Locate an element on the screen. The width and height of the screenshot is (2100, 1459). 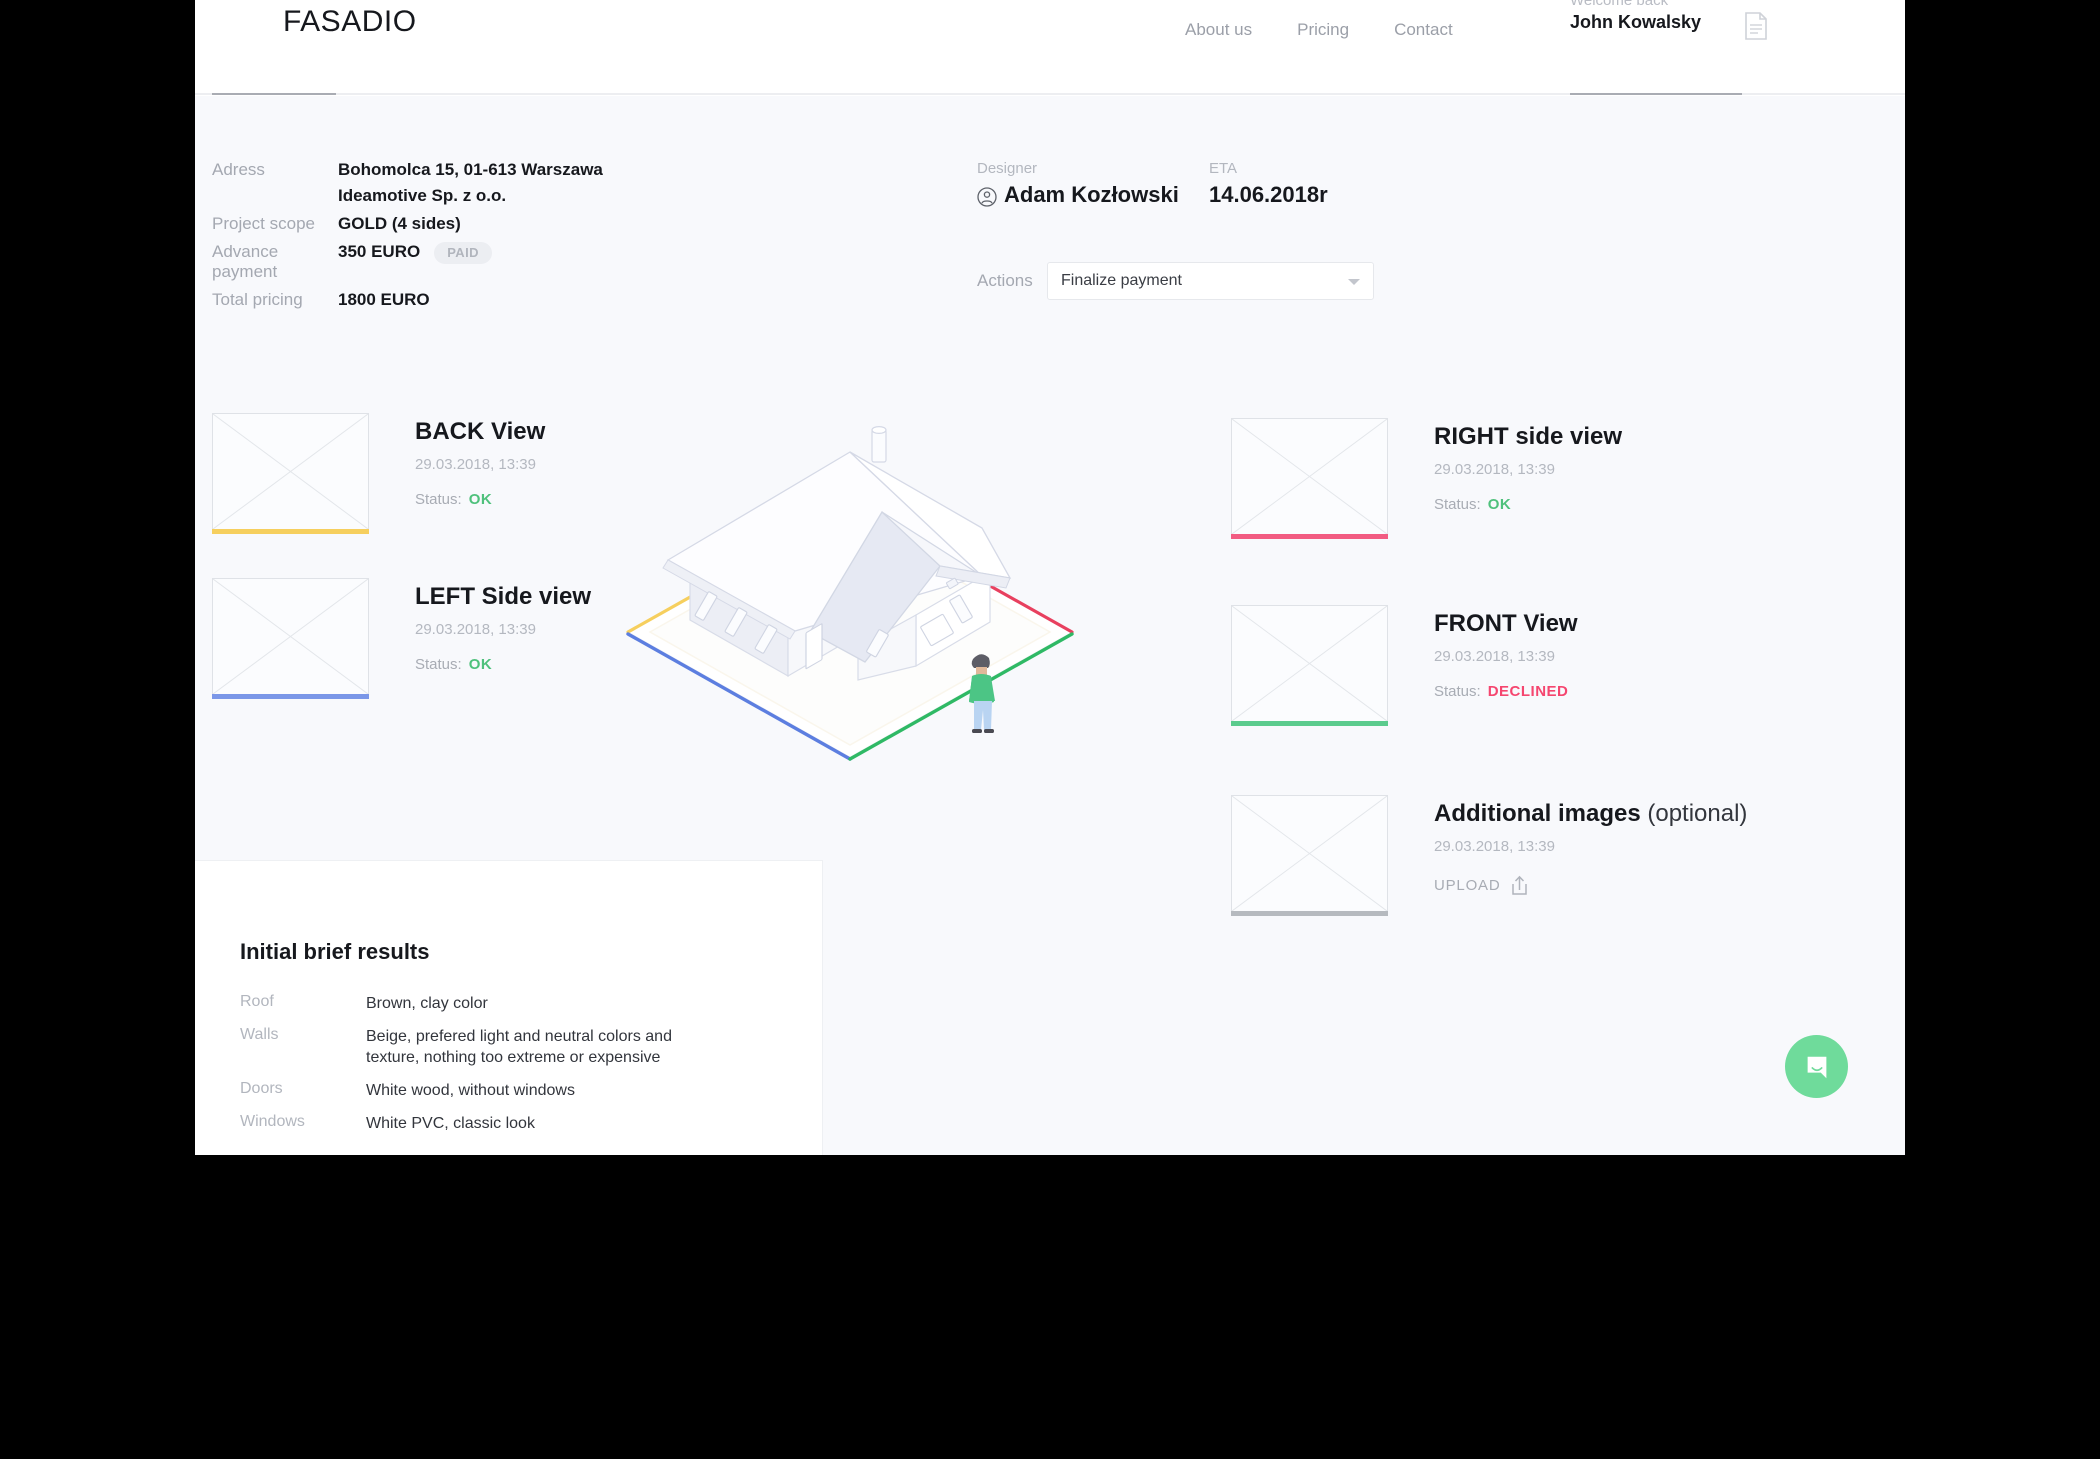
designer-name: Adam Kozłowski is located at coordinates (1091, 194).